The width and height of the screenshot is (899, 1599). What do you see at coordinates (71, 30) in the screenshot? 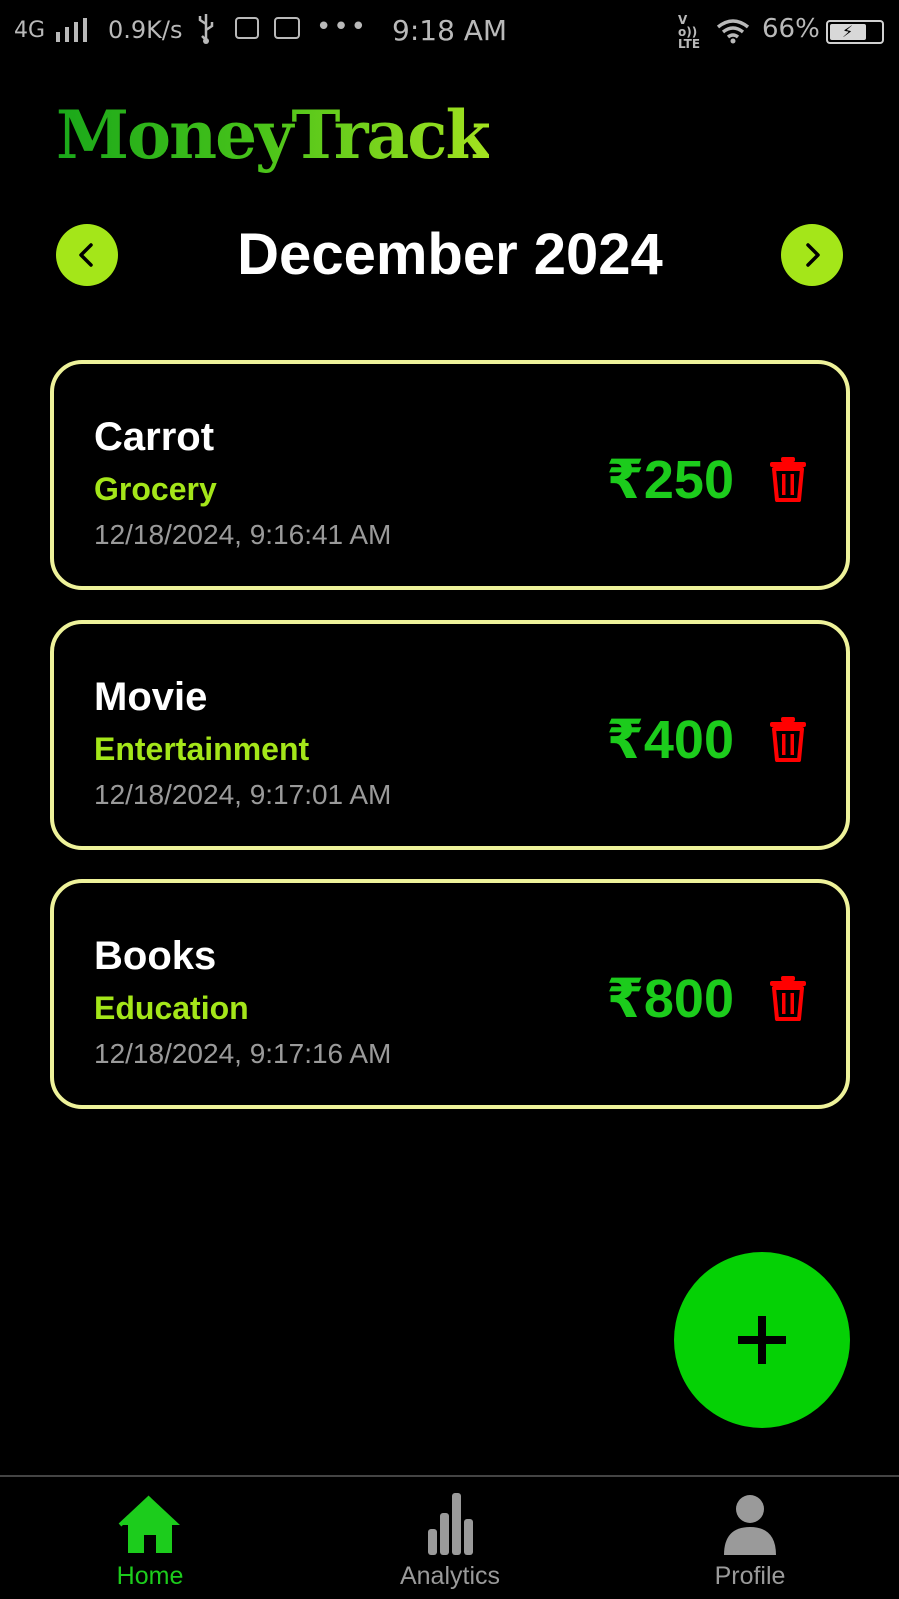
I see `signal-icon` at bounding box center [71, 30].